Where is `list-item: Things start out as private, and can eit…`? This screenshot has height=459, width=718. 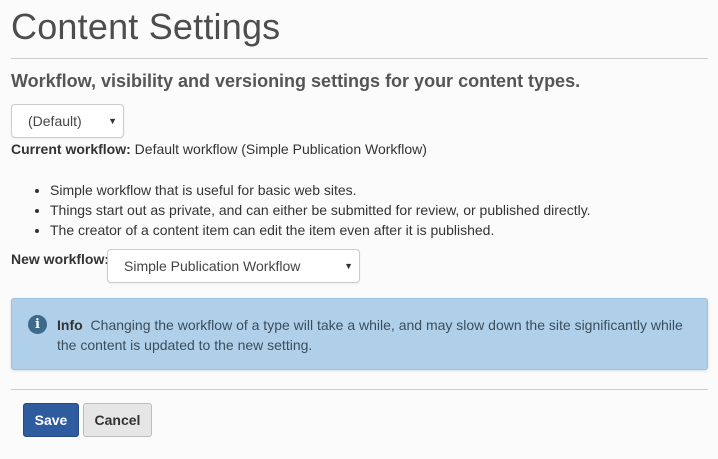 list-item: Things start out as private, and can eit… is located at coordinates (320, 210).